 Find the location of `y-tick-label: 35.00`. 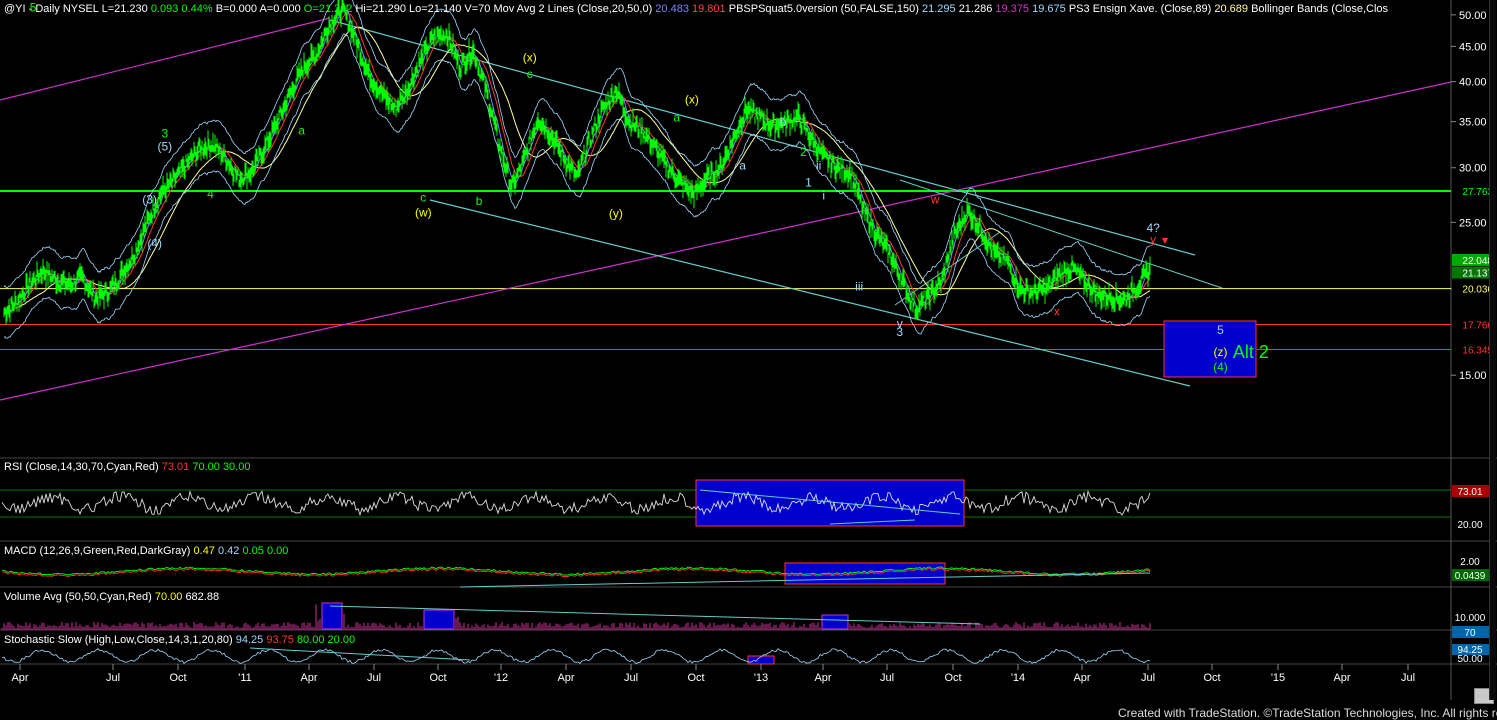

y-tick-label: 35.00 is located at coordinates (1473, 123).